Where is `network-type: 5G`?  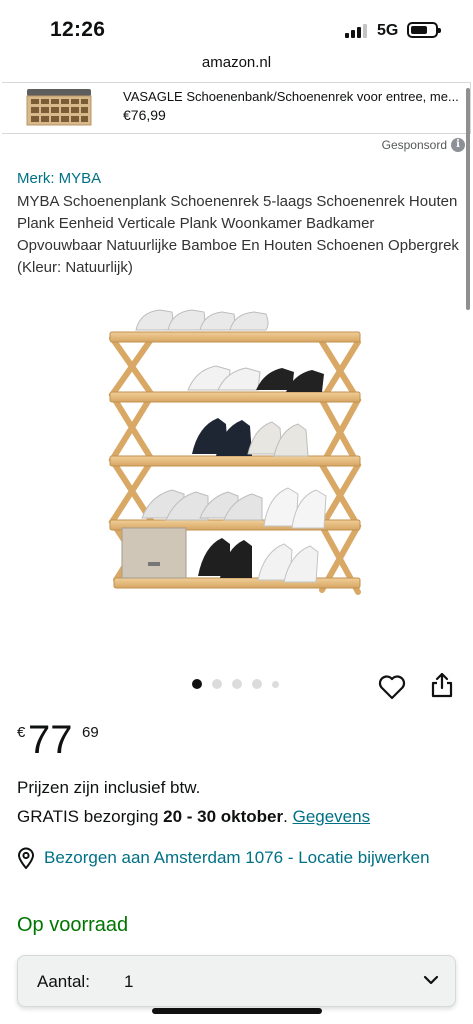
network-type: 5G is located at coordinates (388, 30).